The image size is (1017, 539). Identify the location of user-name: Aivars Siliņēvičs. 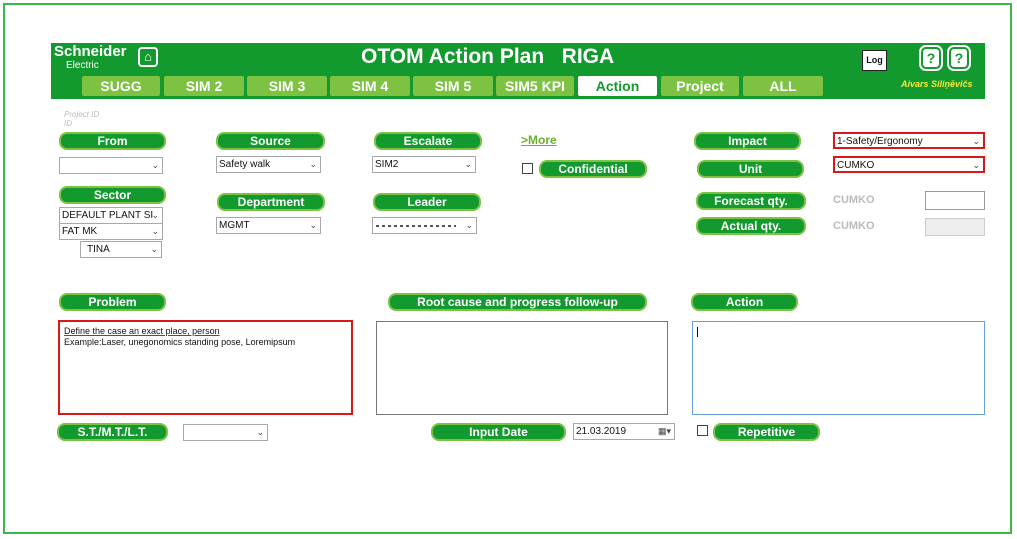
(937, 84).